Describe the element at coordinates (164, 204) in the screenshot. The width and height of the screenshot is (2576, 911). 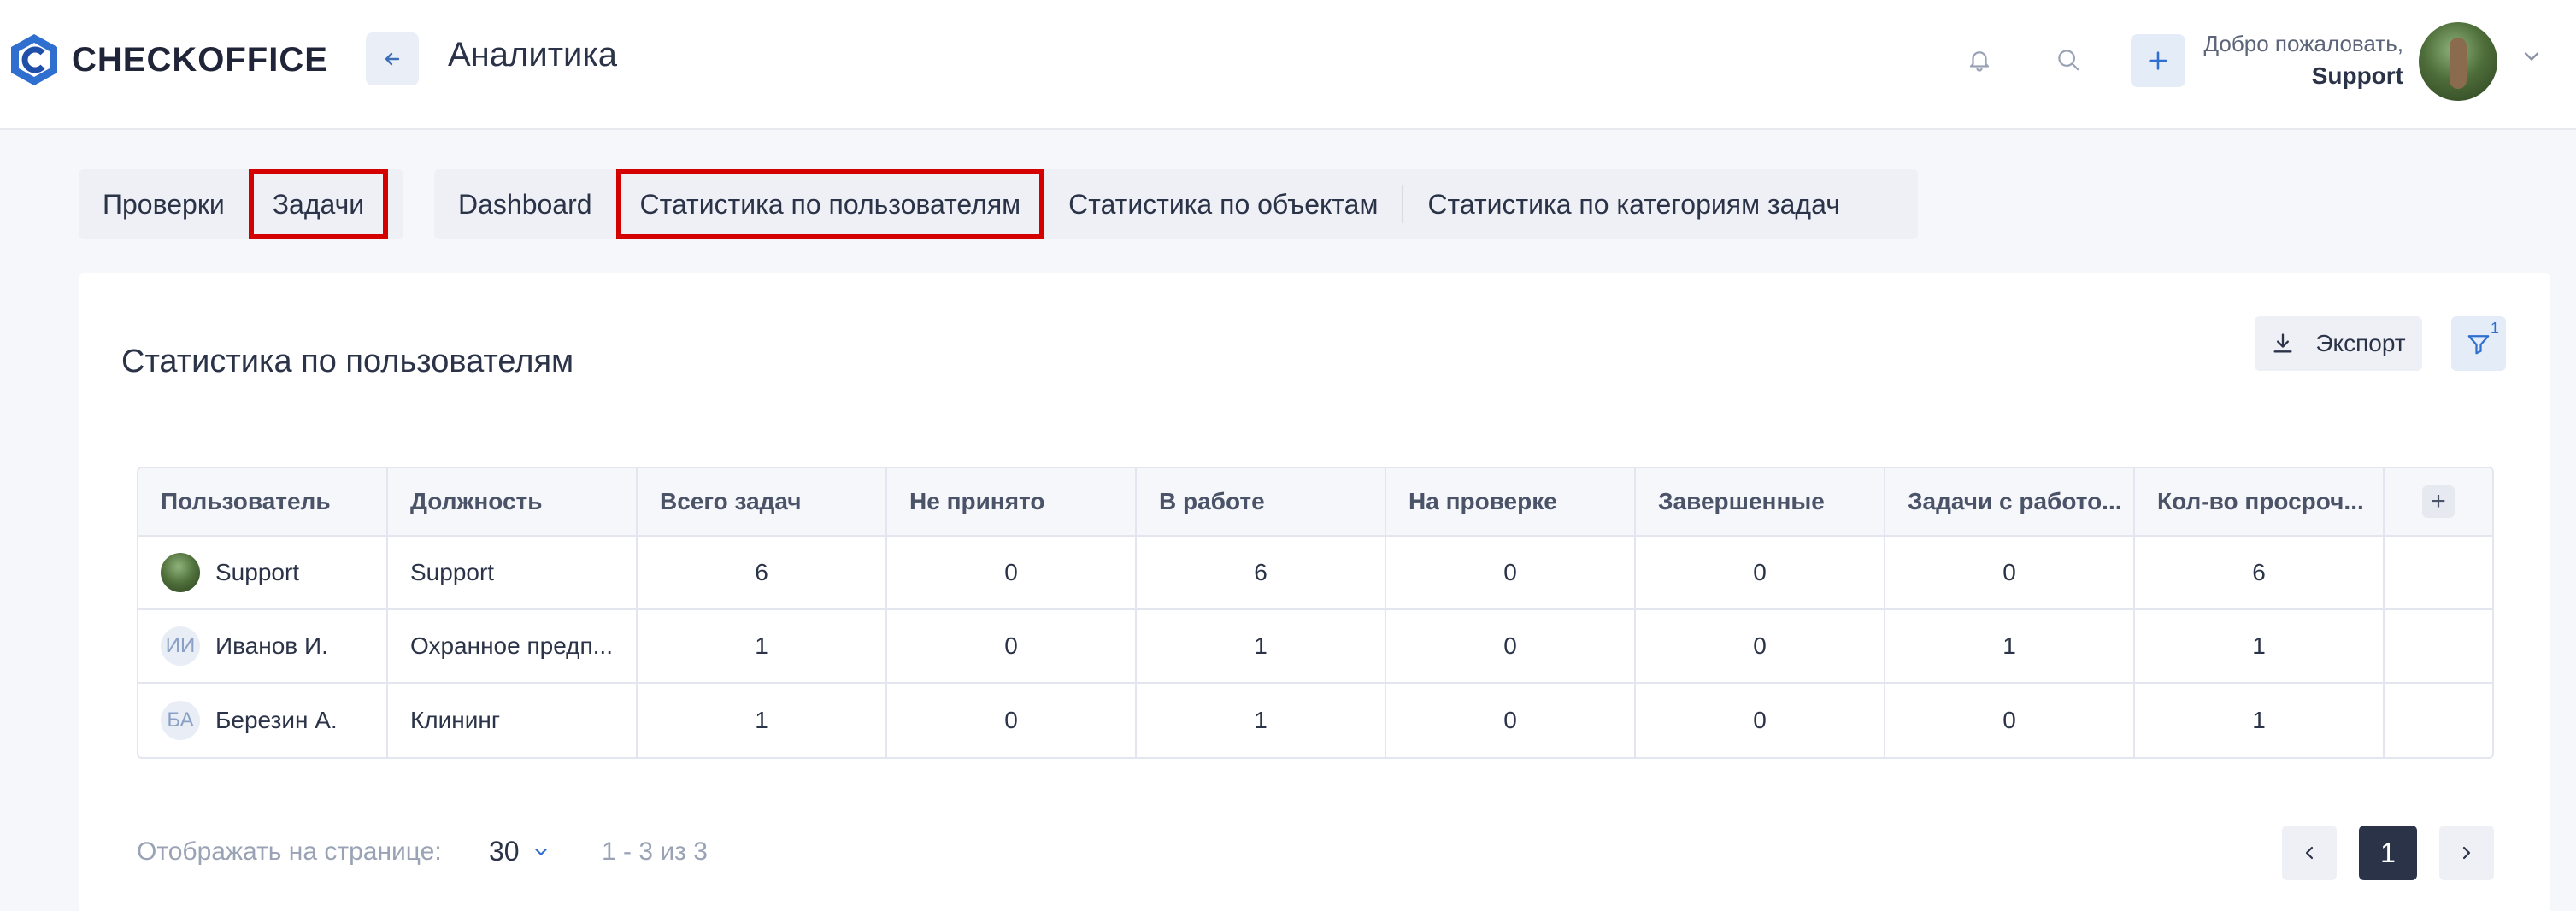
I see `tab-checks: Проверки` at that location.